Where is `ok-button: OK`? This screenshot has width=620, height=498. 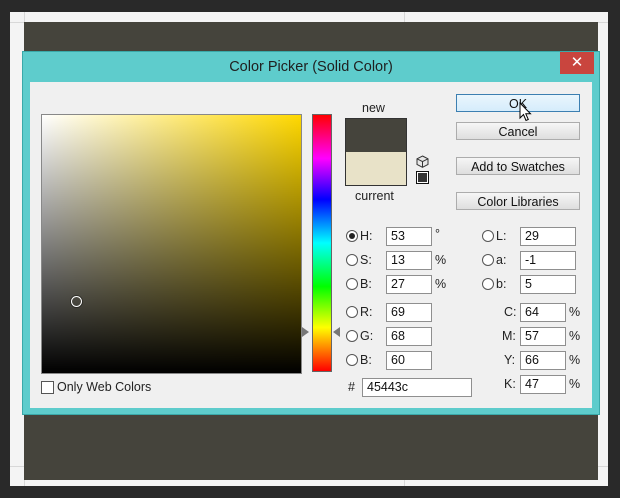 ok-button: OK is located at coordinates (518, 103).